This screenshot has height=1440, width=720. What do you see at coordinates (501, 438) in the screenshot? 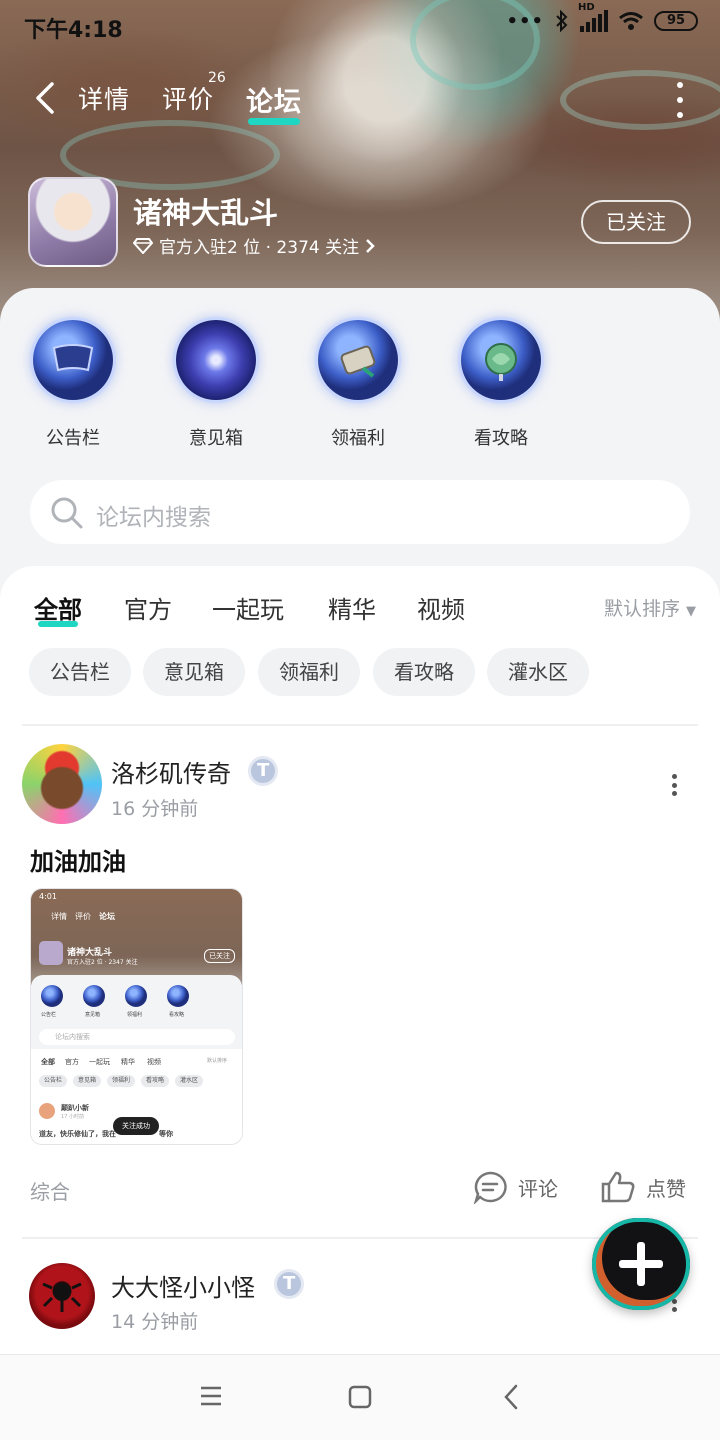
I see `quick-link-label: 看攻略` at bounding box center [501, 438].